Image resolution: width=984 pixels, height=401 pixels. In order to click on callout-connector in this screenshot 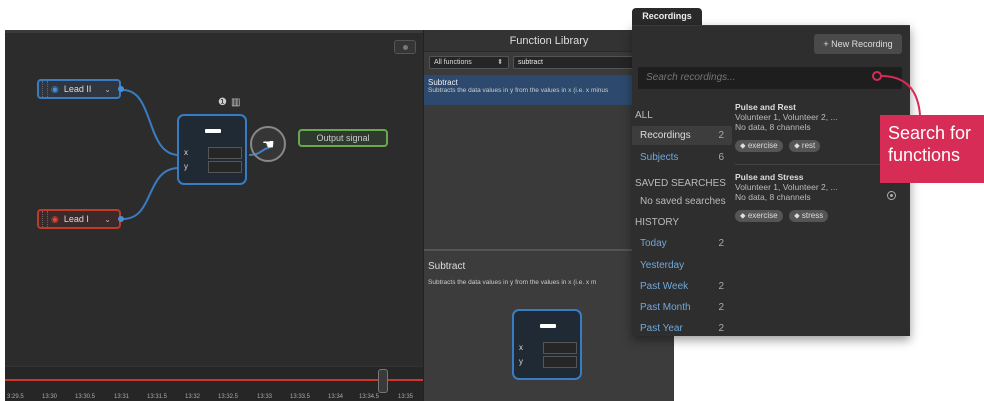, I will do `click(896, 93)`.